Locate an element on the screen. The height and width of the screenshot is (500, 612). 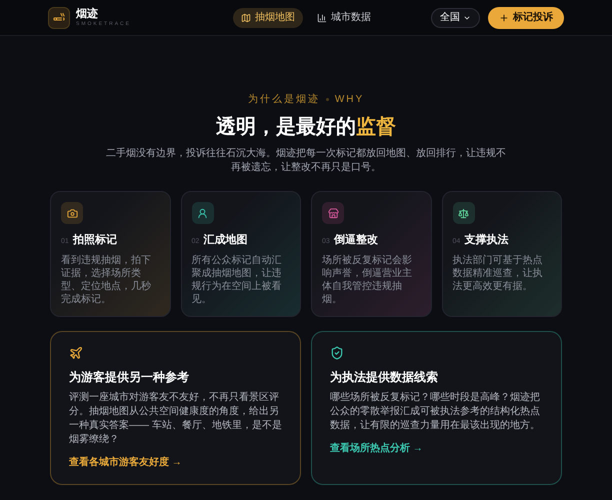
plus-icon is located at coordinates (504, 17).